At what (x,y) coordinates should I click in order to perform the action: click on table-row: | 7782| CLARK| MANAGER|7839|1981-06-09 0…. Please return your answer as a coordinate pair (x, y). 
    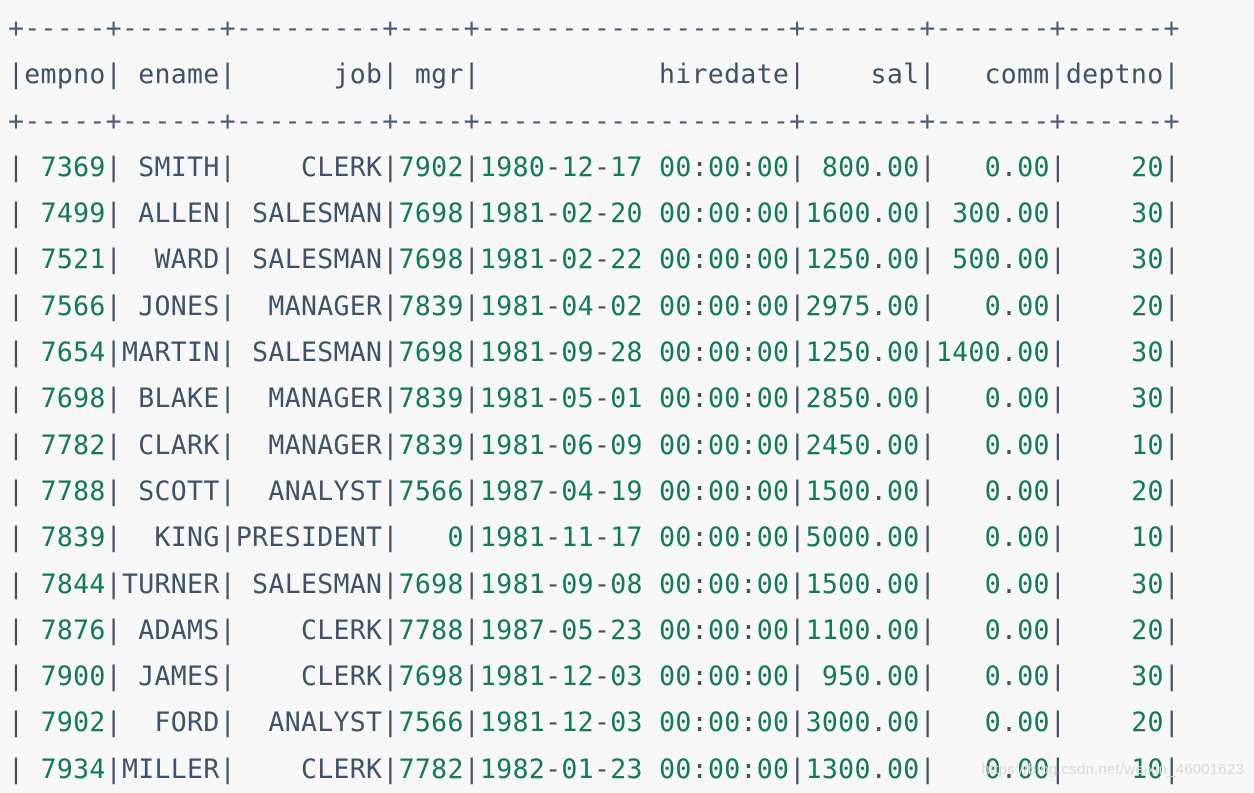
    Looking at the image, I should click on (594, 445).